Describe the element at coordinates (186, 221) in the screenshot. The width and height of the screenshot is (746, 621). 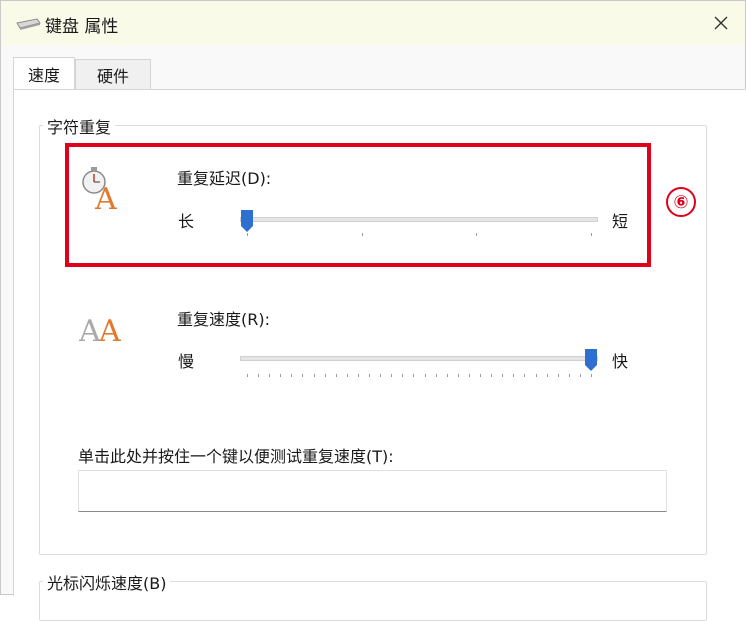
I see `delay-long-label: 长` at that location.